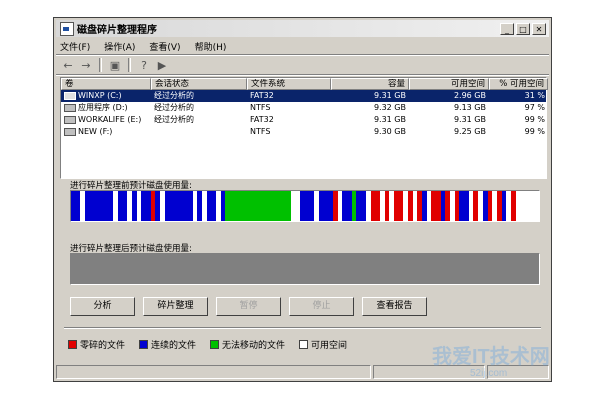 This screenshot has height=400, width=600. I want to click on view-report-button: 查看报告, so click(394, 306).